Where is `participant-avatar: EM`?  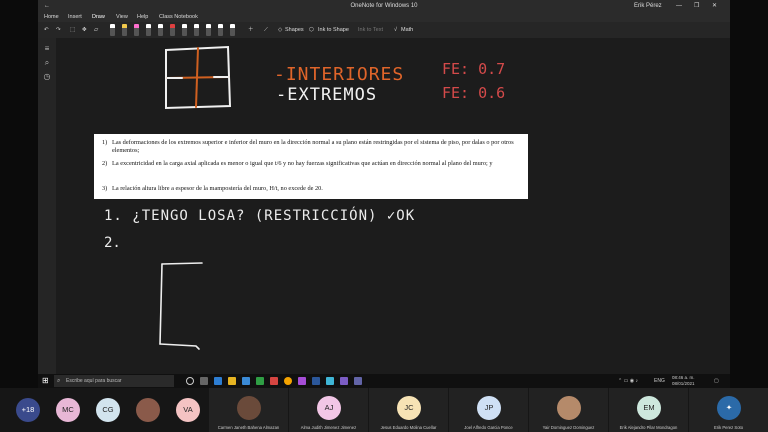
participant-avatar: EM is located at coordinates (649, 408).